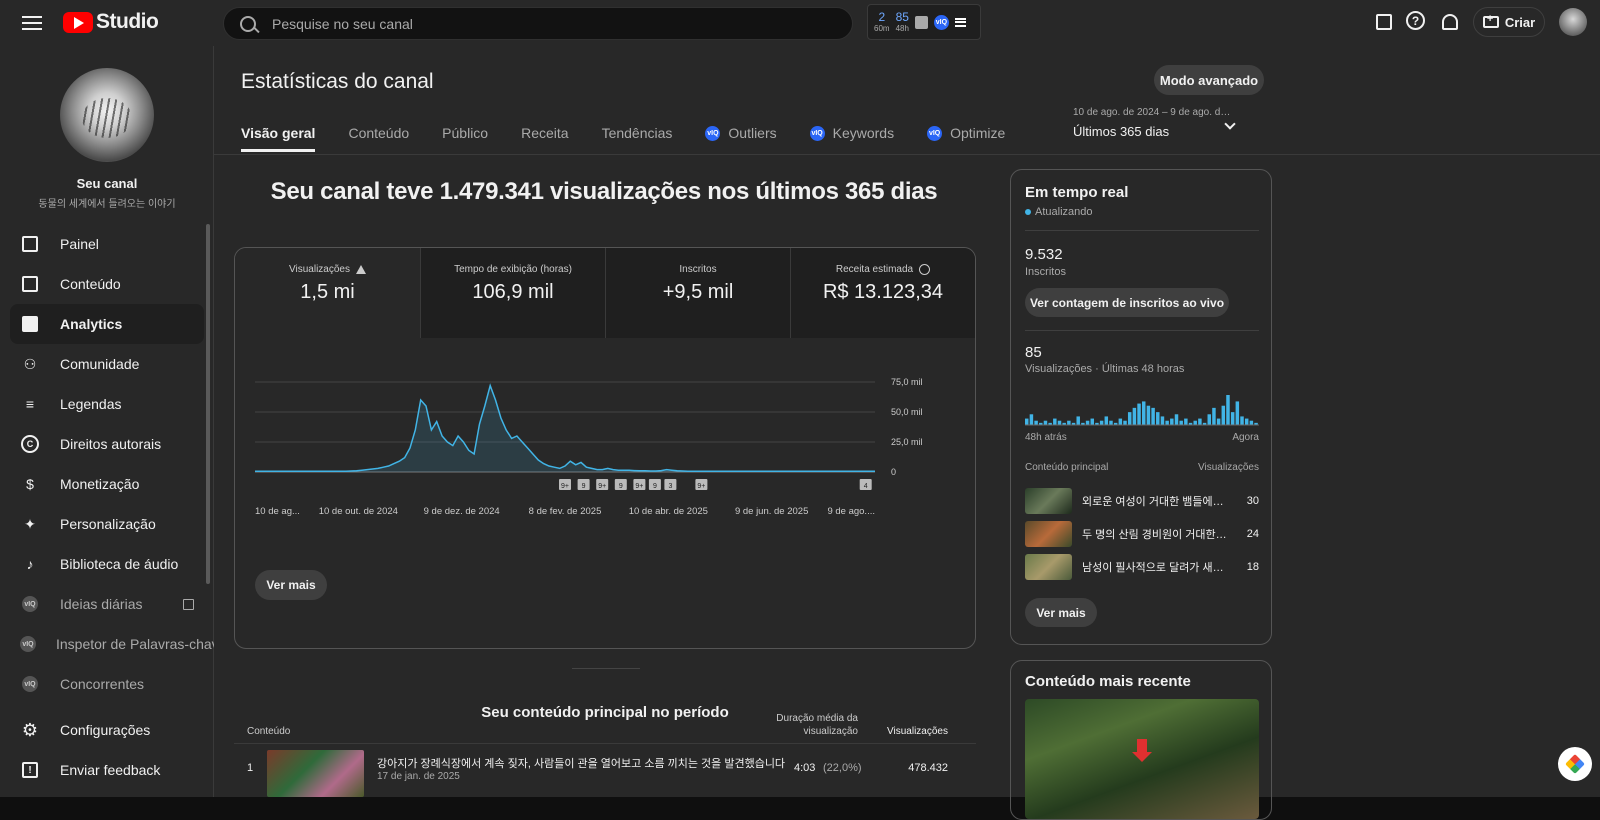  I want to click on recent-video-thumbnail, so click(1142, 759).